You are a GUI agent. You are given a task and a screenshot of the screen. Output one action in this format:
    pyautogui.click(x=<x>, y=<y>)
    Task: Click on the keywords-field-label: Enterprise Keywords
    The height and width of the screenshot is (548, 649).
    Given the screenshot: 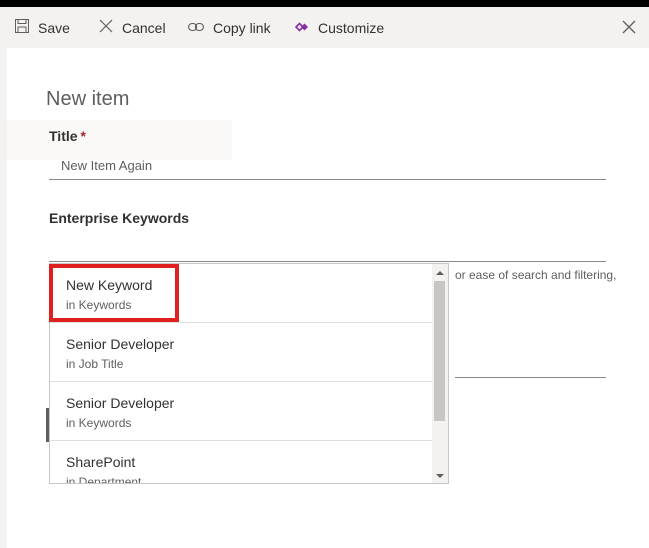 What is the action you would take?
    pyautogui.click(x=119, y=218)
    